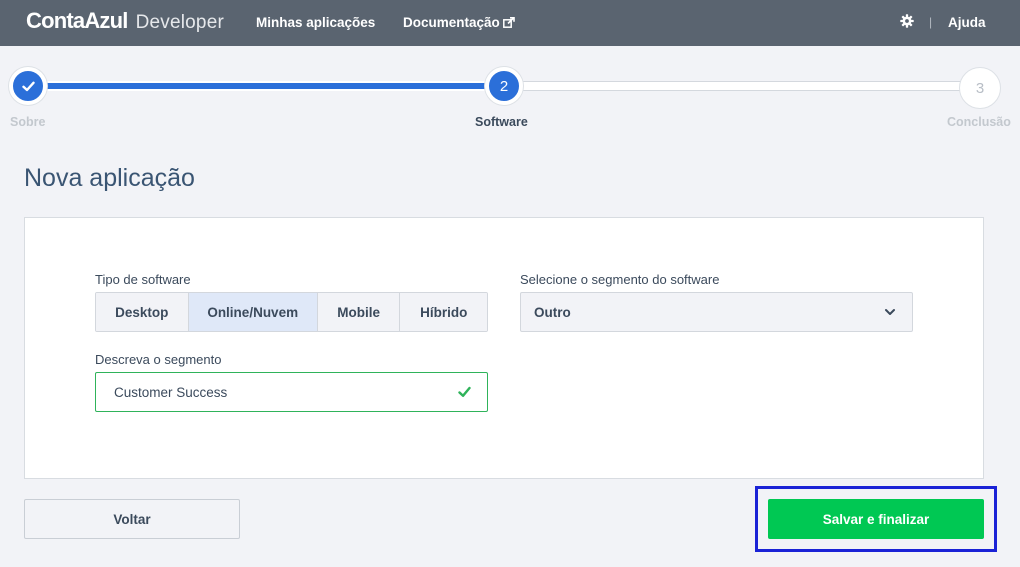 The width and height of the screenshot is (1020, 567). What do you see at coordinates (620, 279) in the screenshot?
I see `segment-select-label: Selecione o segmento do software` at bounding box center [620, 279].